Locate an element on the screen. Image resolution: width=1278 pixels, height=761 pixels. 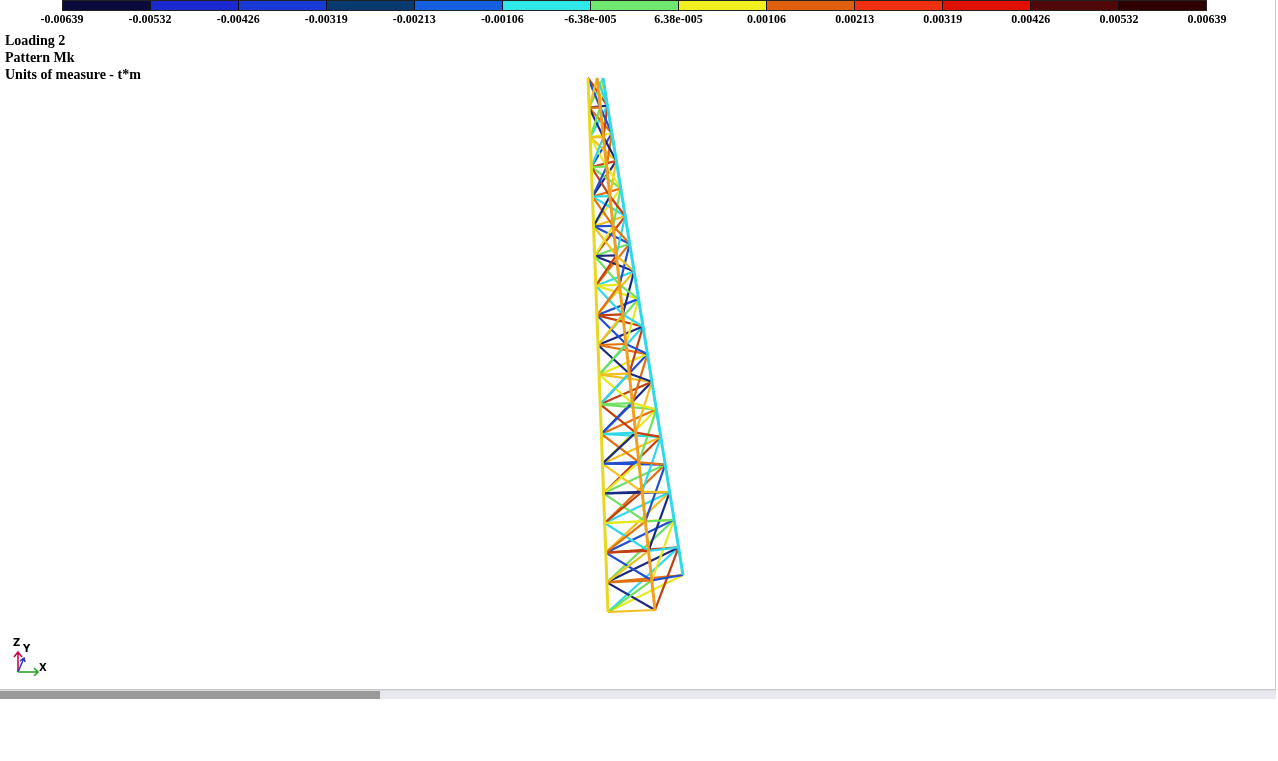
scale-value-label: 0.00426 is located at coordinates (1031, 19).